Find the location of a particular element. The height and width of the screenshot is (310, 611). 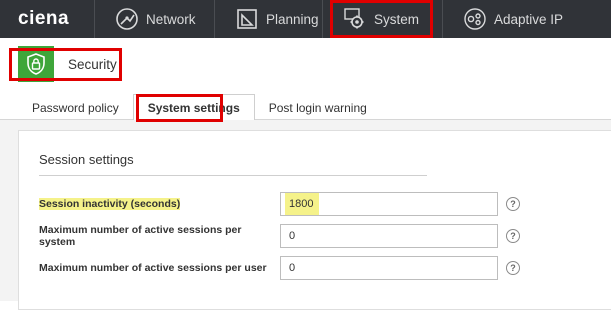

section-title: Session settings is located at coordinates (86, 159).